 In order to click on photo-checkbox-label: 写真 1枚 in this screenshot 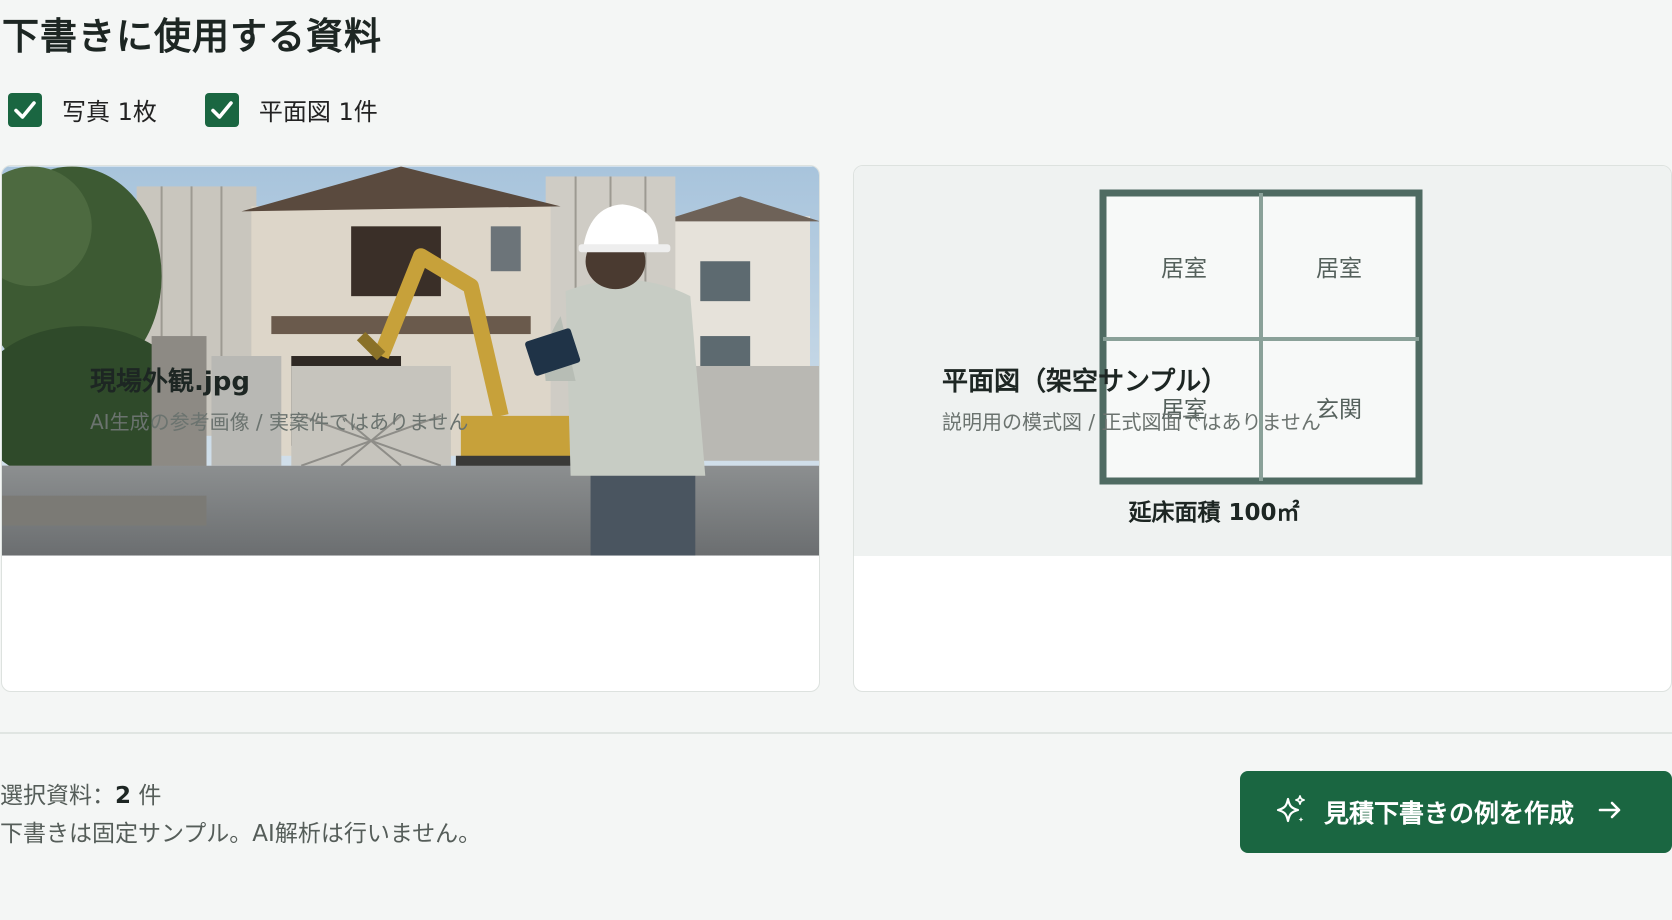, I will do `click(109, 112)`.